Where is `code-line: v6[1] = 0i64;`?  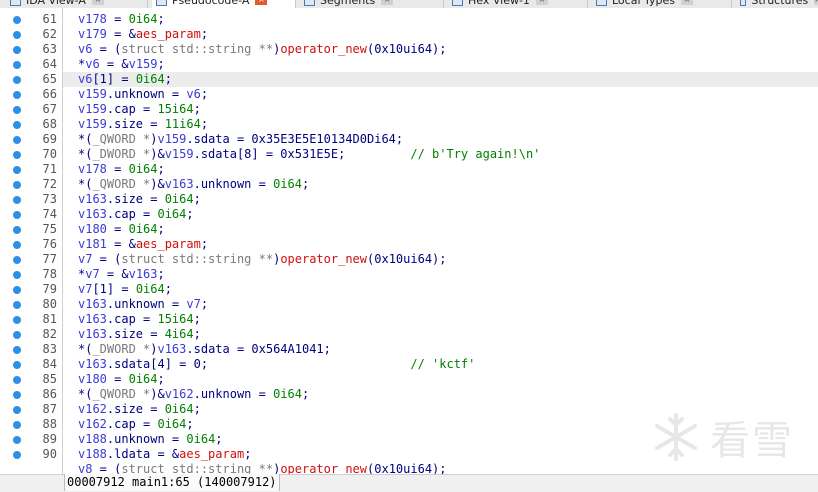
code-line: v6[1] = 0i64; is located at coordinates (125, 79).